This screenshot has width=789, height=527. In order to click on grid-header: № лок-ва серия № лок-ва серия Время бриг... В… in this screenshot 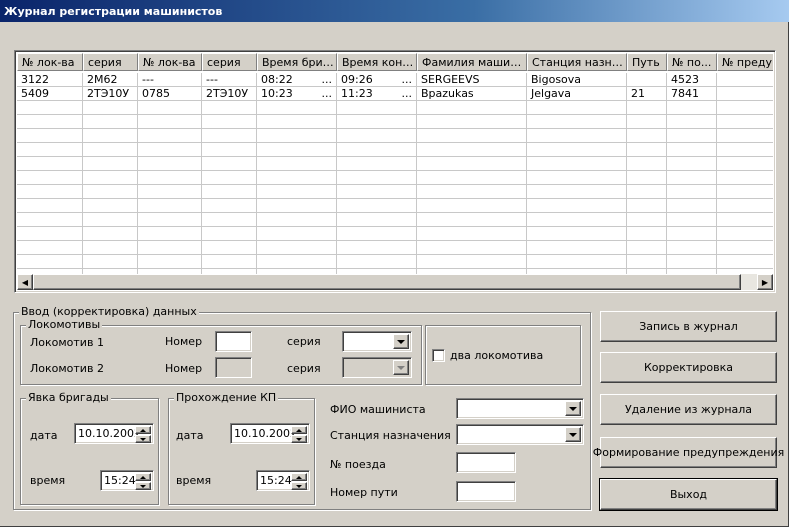, I will do `click(395, 62)`.